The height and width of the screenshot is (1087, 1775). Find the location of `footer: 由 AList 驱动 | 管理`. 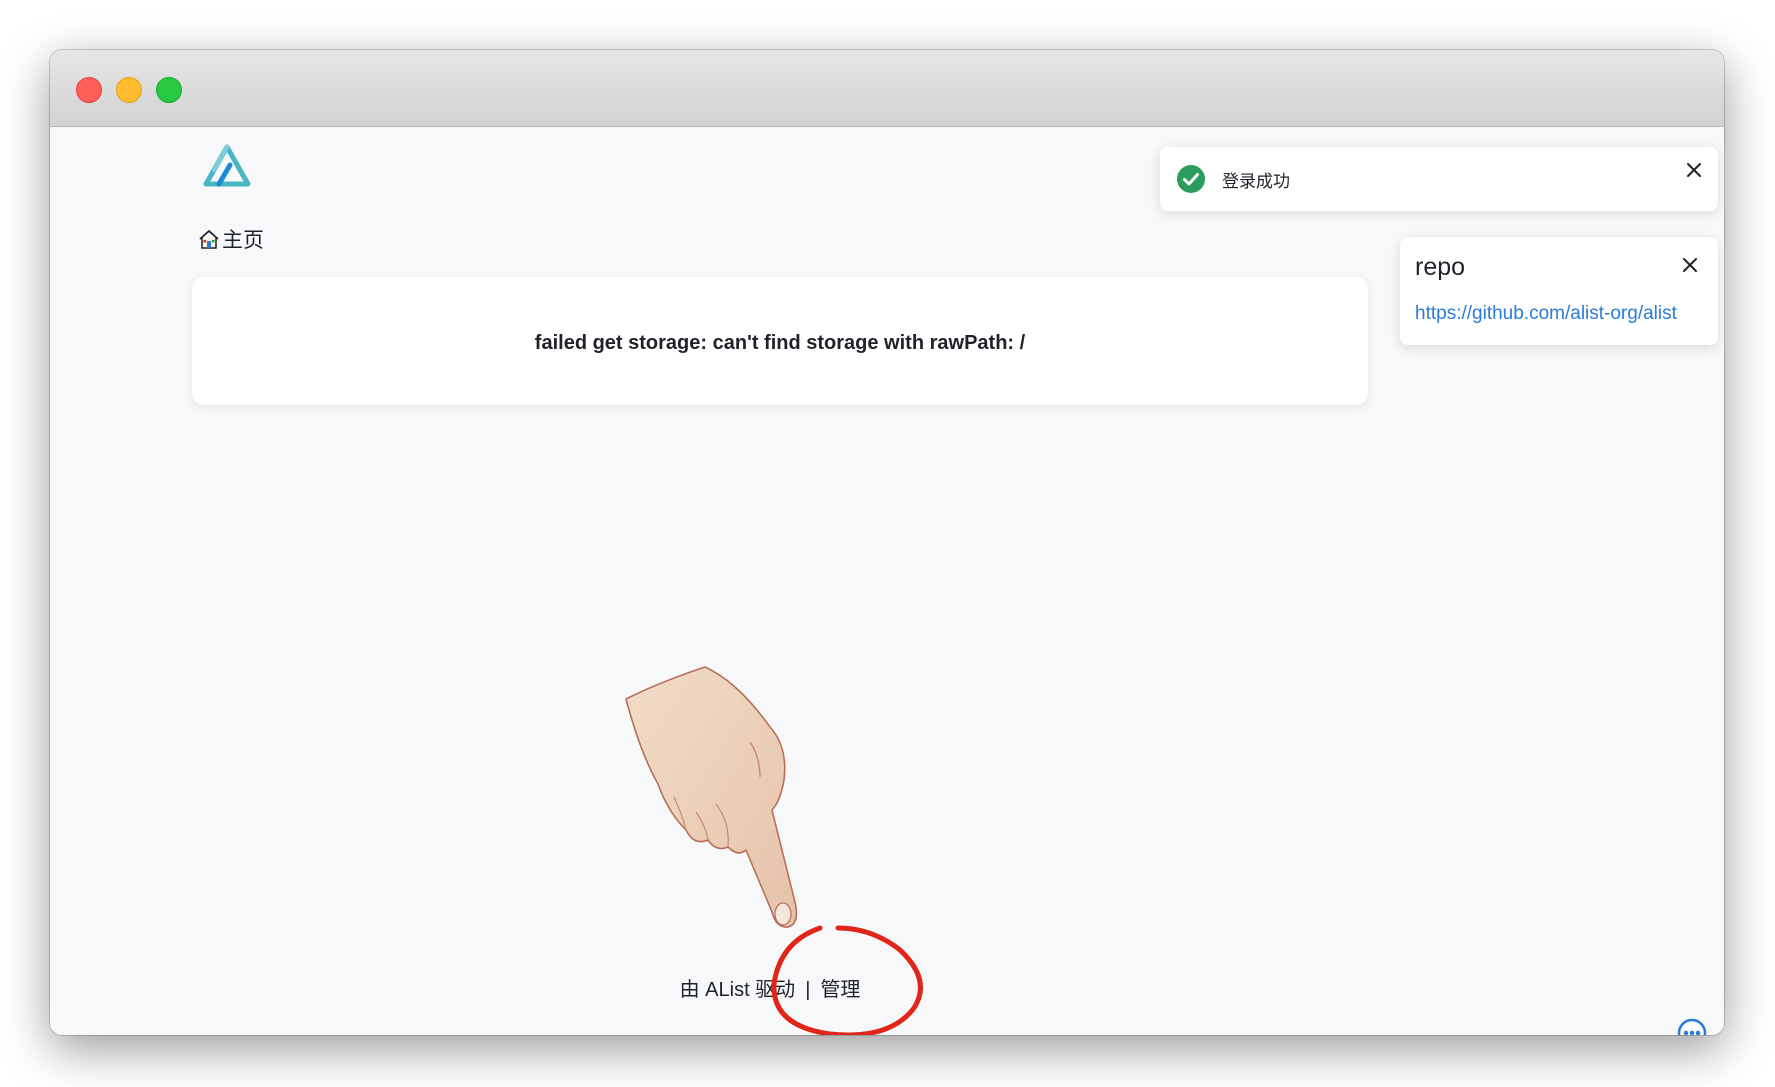

footer: 由 AList 驱动 | 管理 is located at coordinates (770, 987).